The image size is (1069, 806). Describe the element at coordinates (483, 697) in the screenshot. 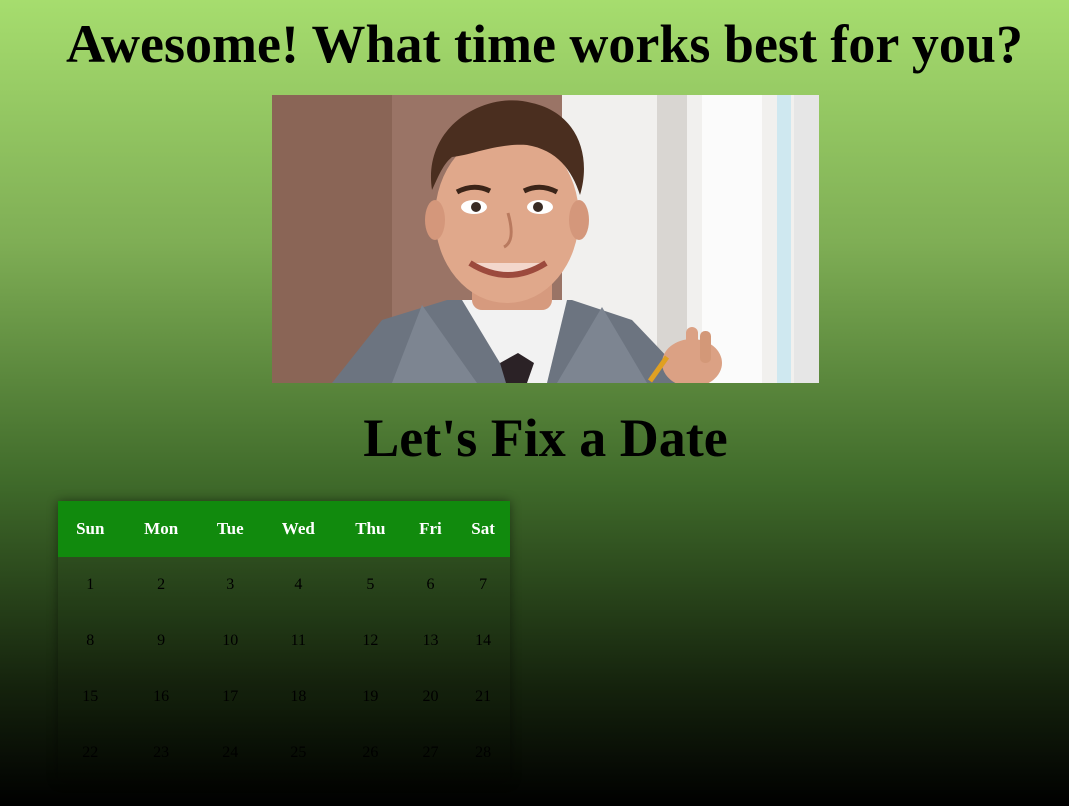

I see `calendar-day: 21` at that location.